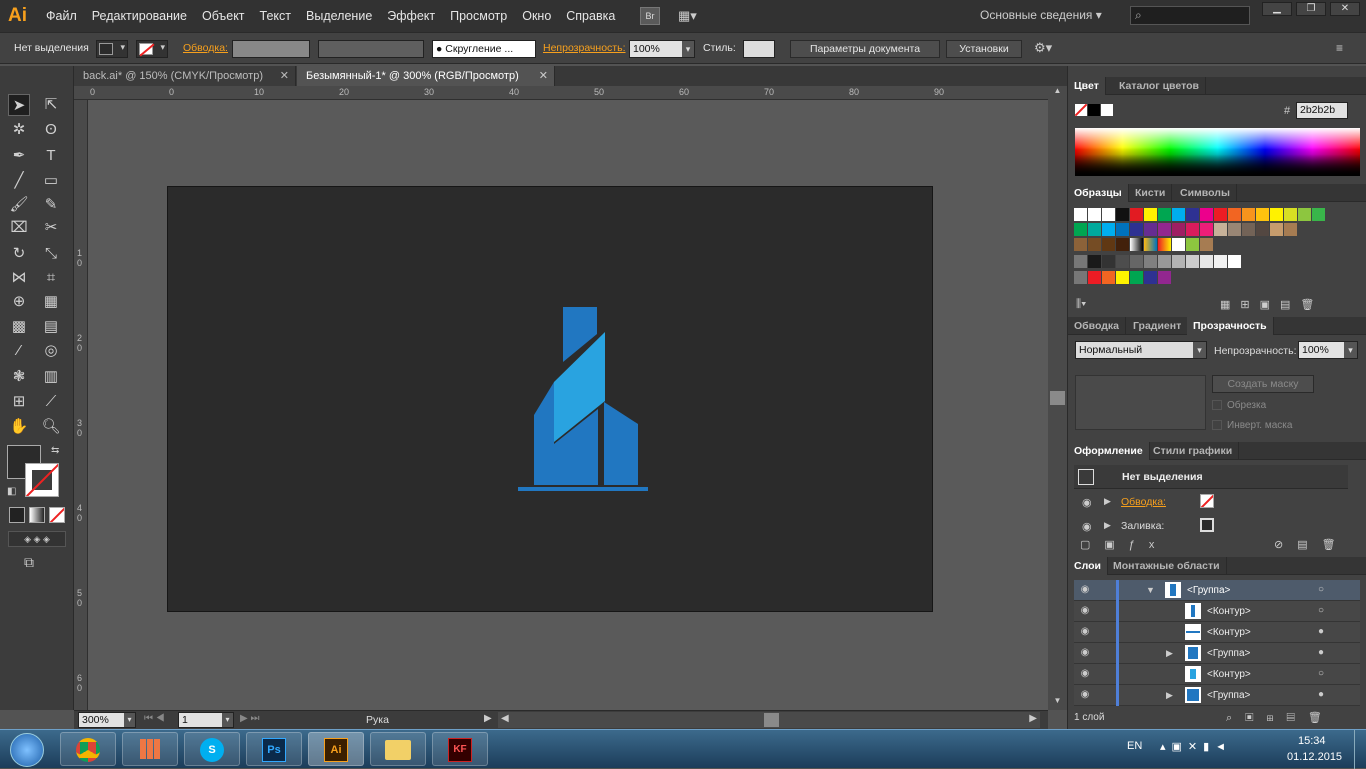 This screenshot has width=1366, height=769. I want to click on gradient-tool-icon: ▤, so click(51, 327).